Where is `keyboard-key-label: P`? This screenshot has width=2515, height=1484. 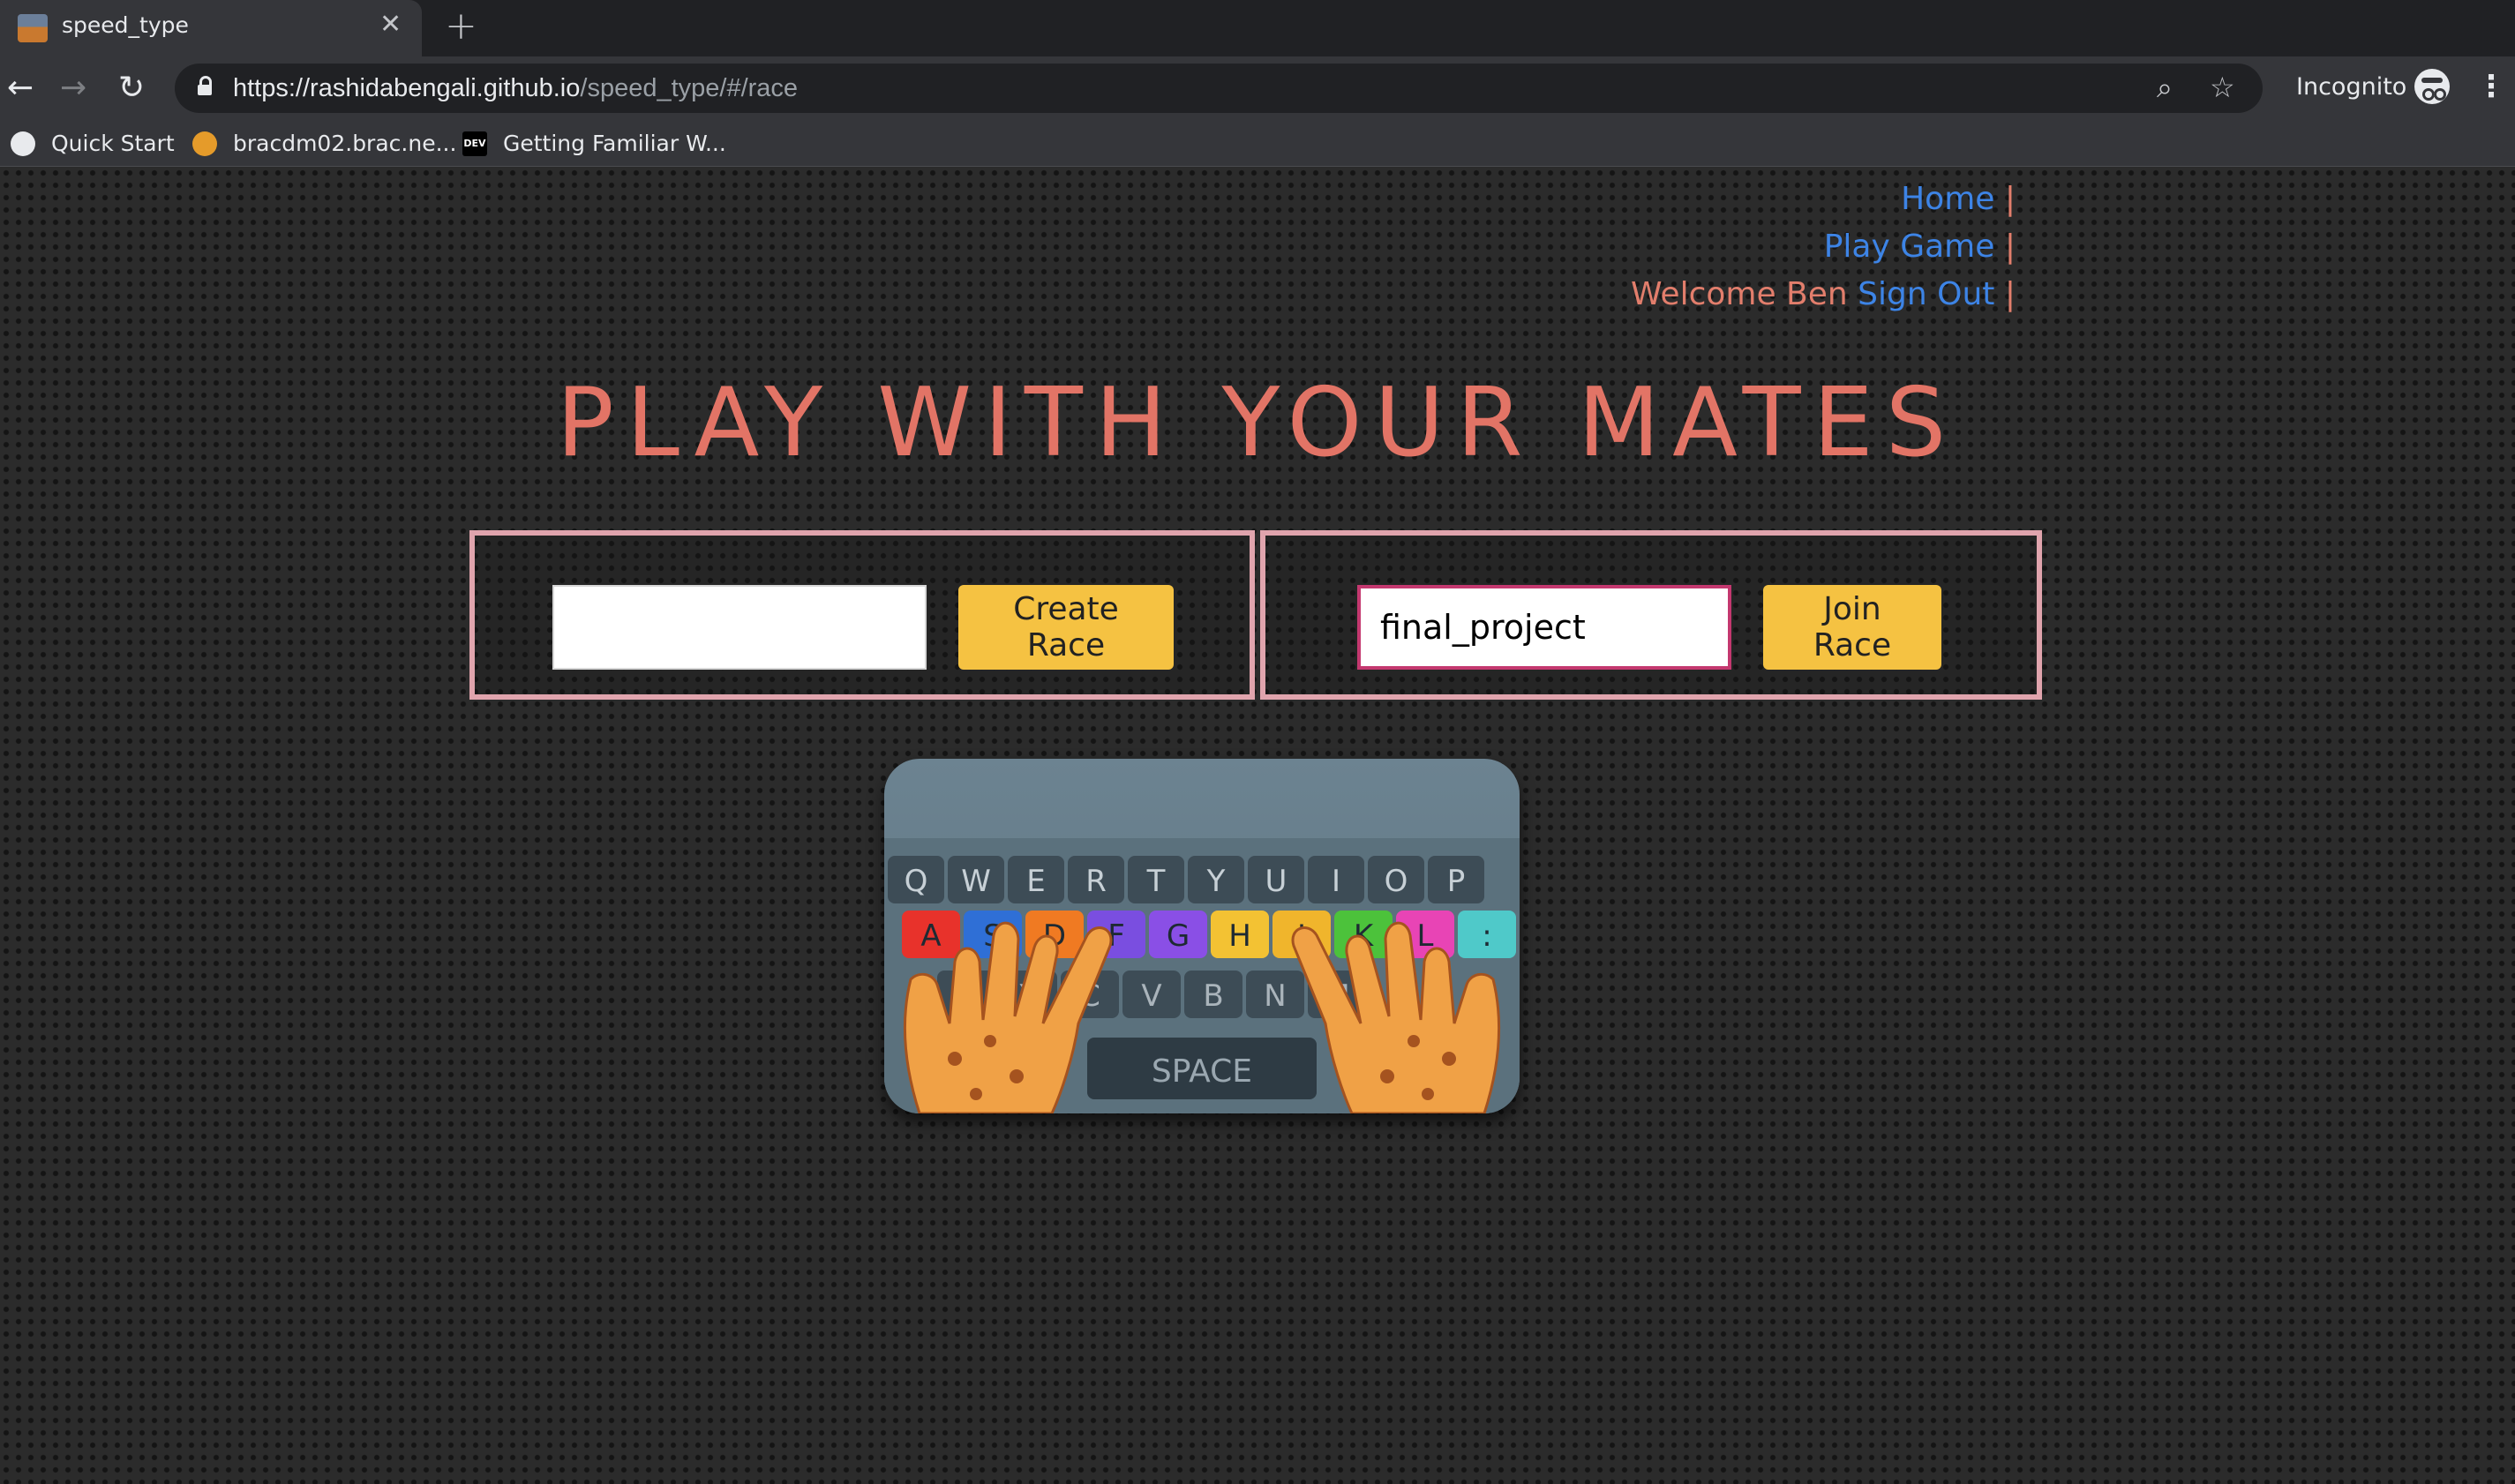
keyboard-key-label: P is located at coordinates (1456, 881).